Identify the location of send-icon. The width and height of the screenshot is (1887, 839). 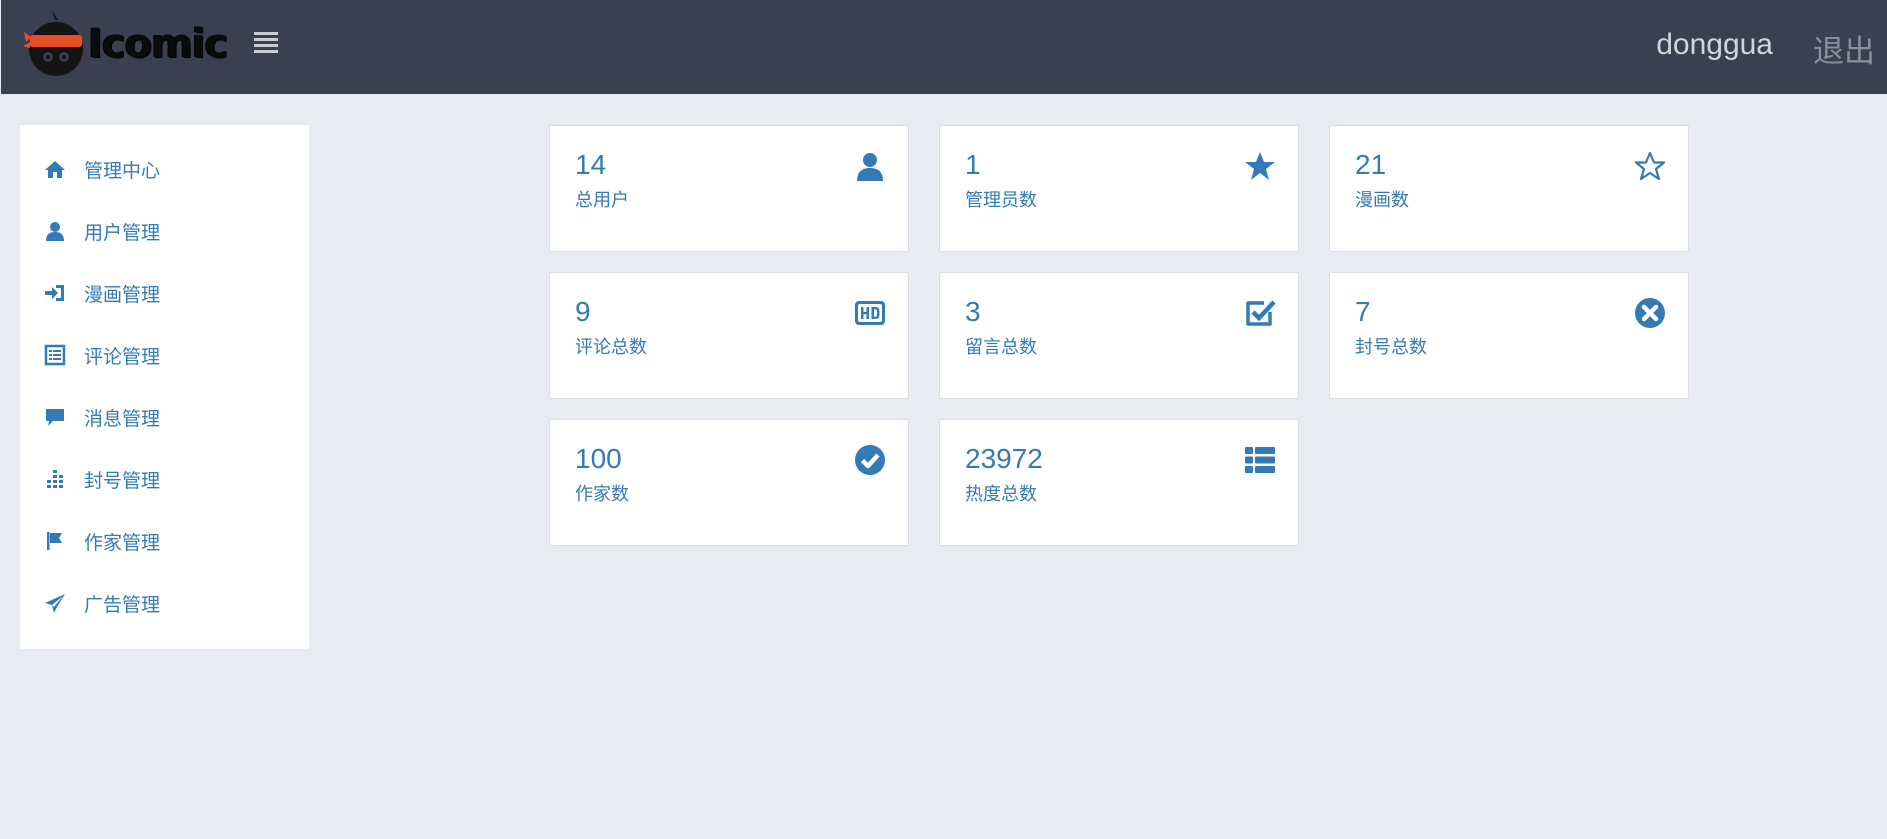
(55, 603).